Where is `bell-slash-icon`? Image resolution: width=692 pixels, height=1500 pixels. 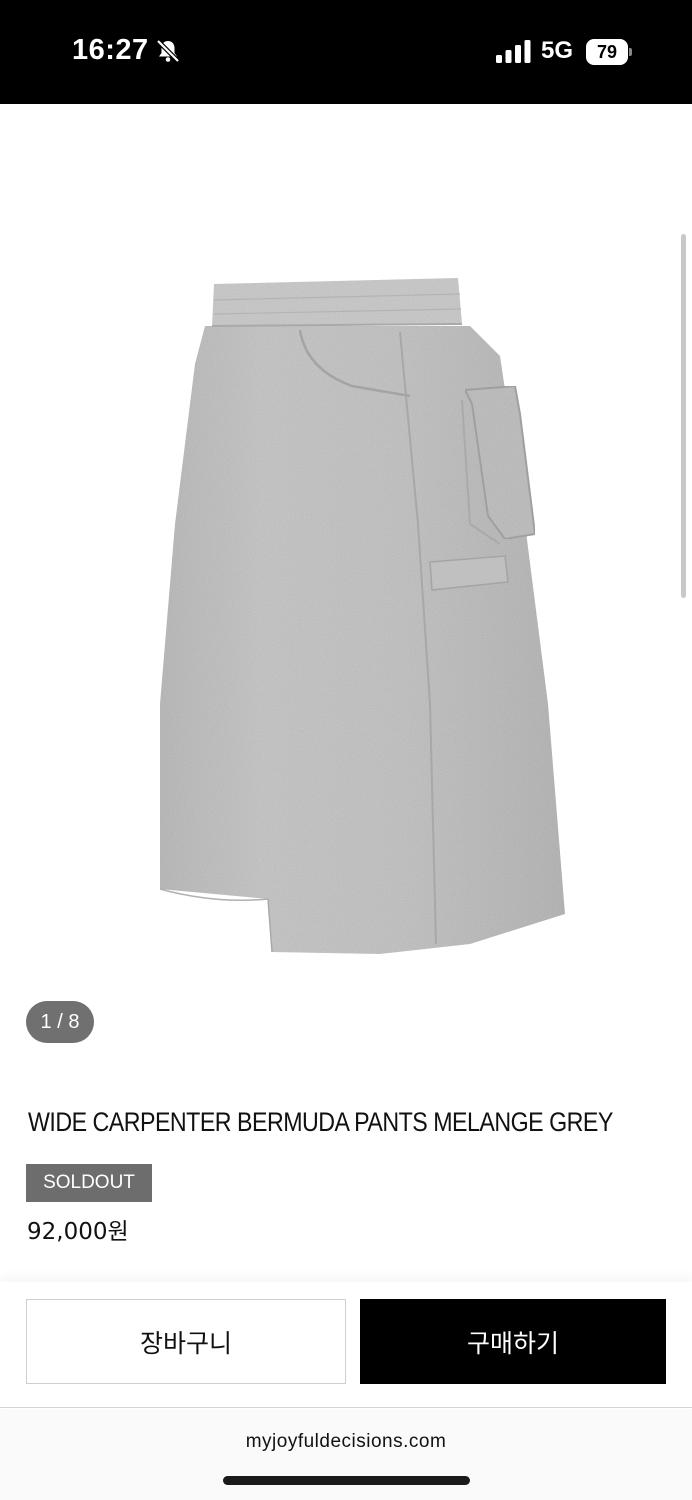 bell-slash-icon is located at coordinates (168, 51).